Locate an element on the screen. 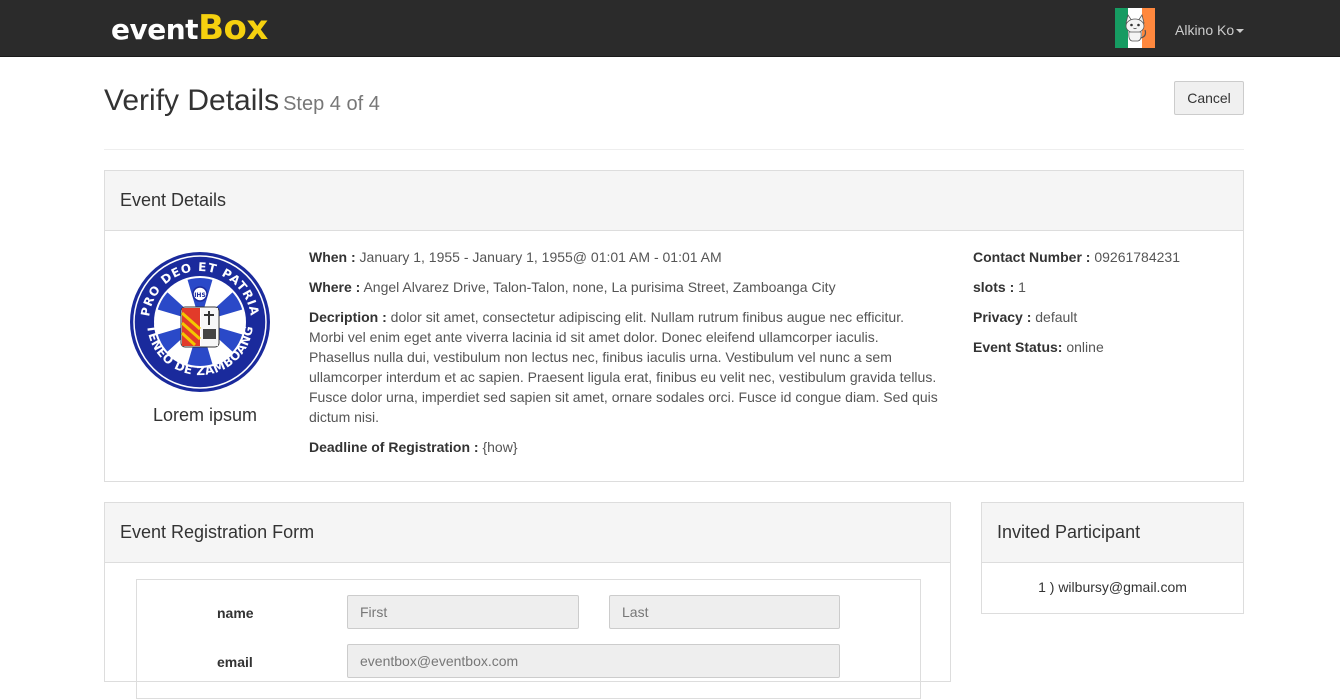 The height and width of the screenshot is (699, 1340). user-menu-toggle: Alkino Ko is located at coordinates (1210, 30).